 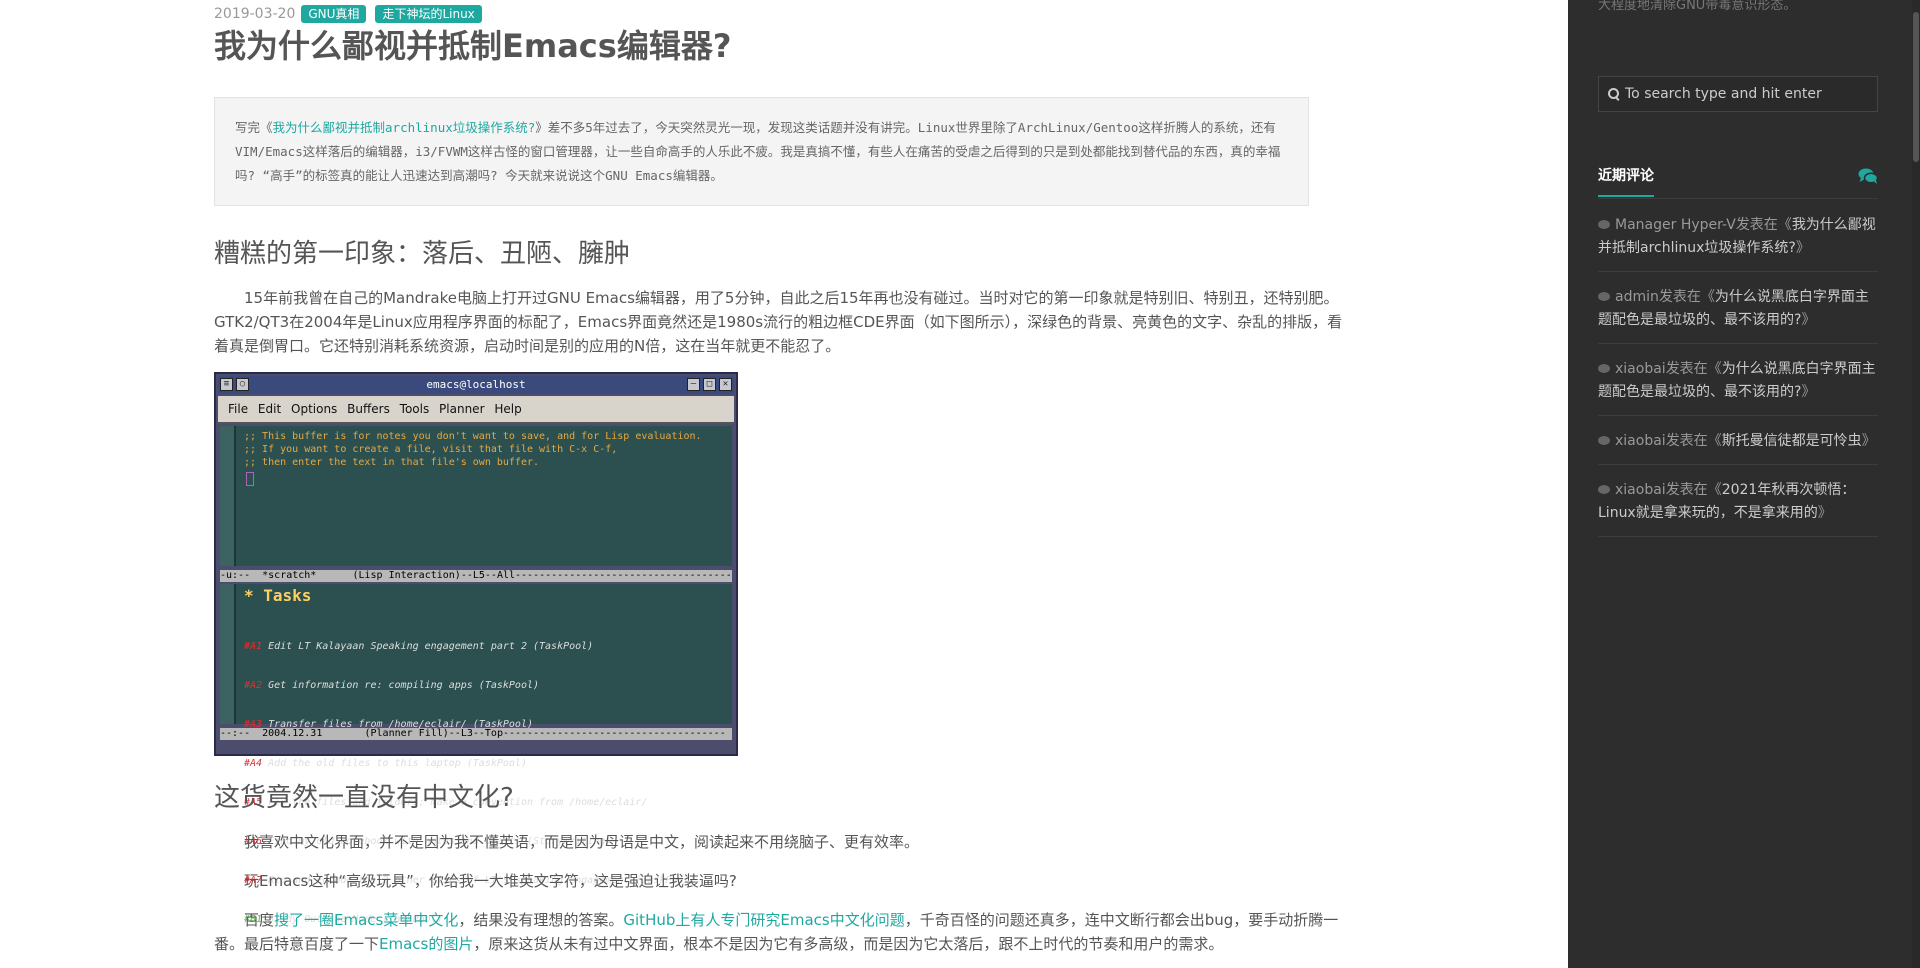 What do you see at coordinates (404, 127) in the screenshot?
I see `excerpt-link-archlinux: 我为什么鄙视并抵制archlinux垃圾操作系统?` at bounding box center [404, 127].